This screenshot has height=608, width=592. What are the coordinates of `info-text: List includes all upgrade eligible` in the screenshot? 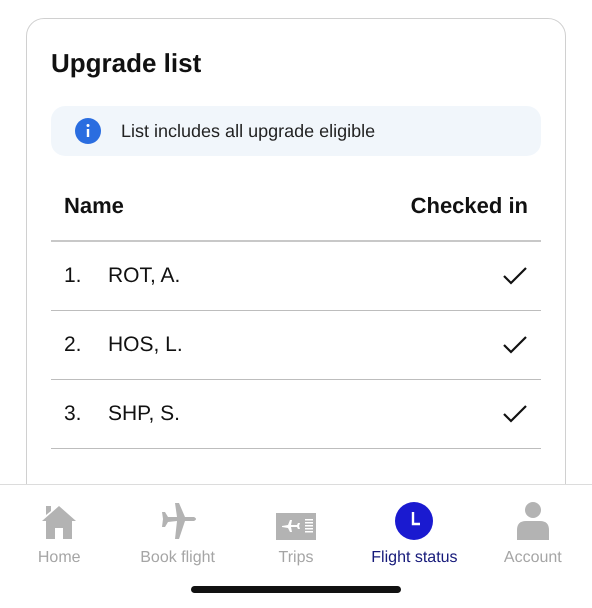 It's located at (248, 131).